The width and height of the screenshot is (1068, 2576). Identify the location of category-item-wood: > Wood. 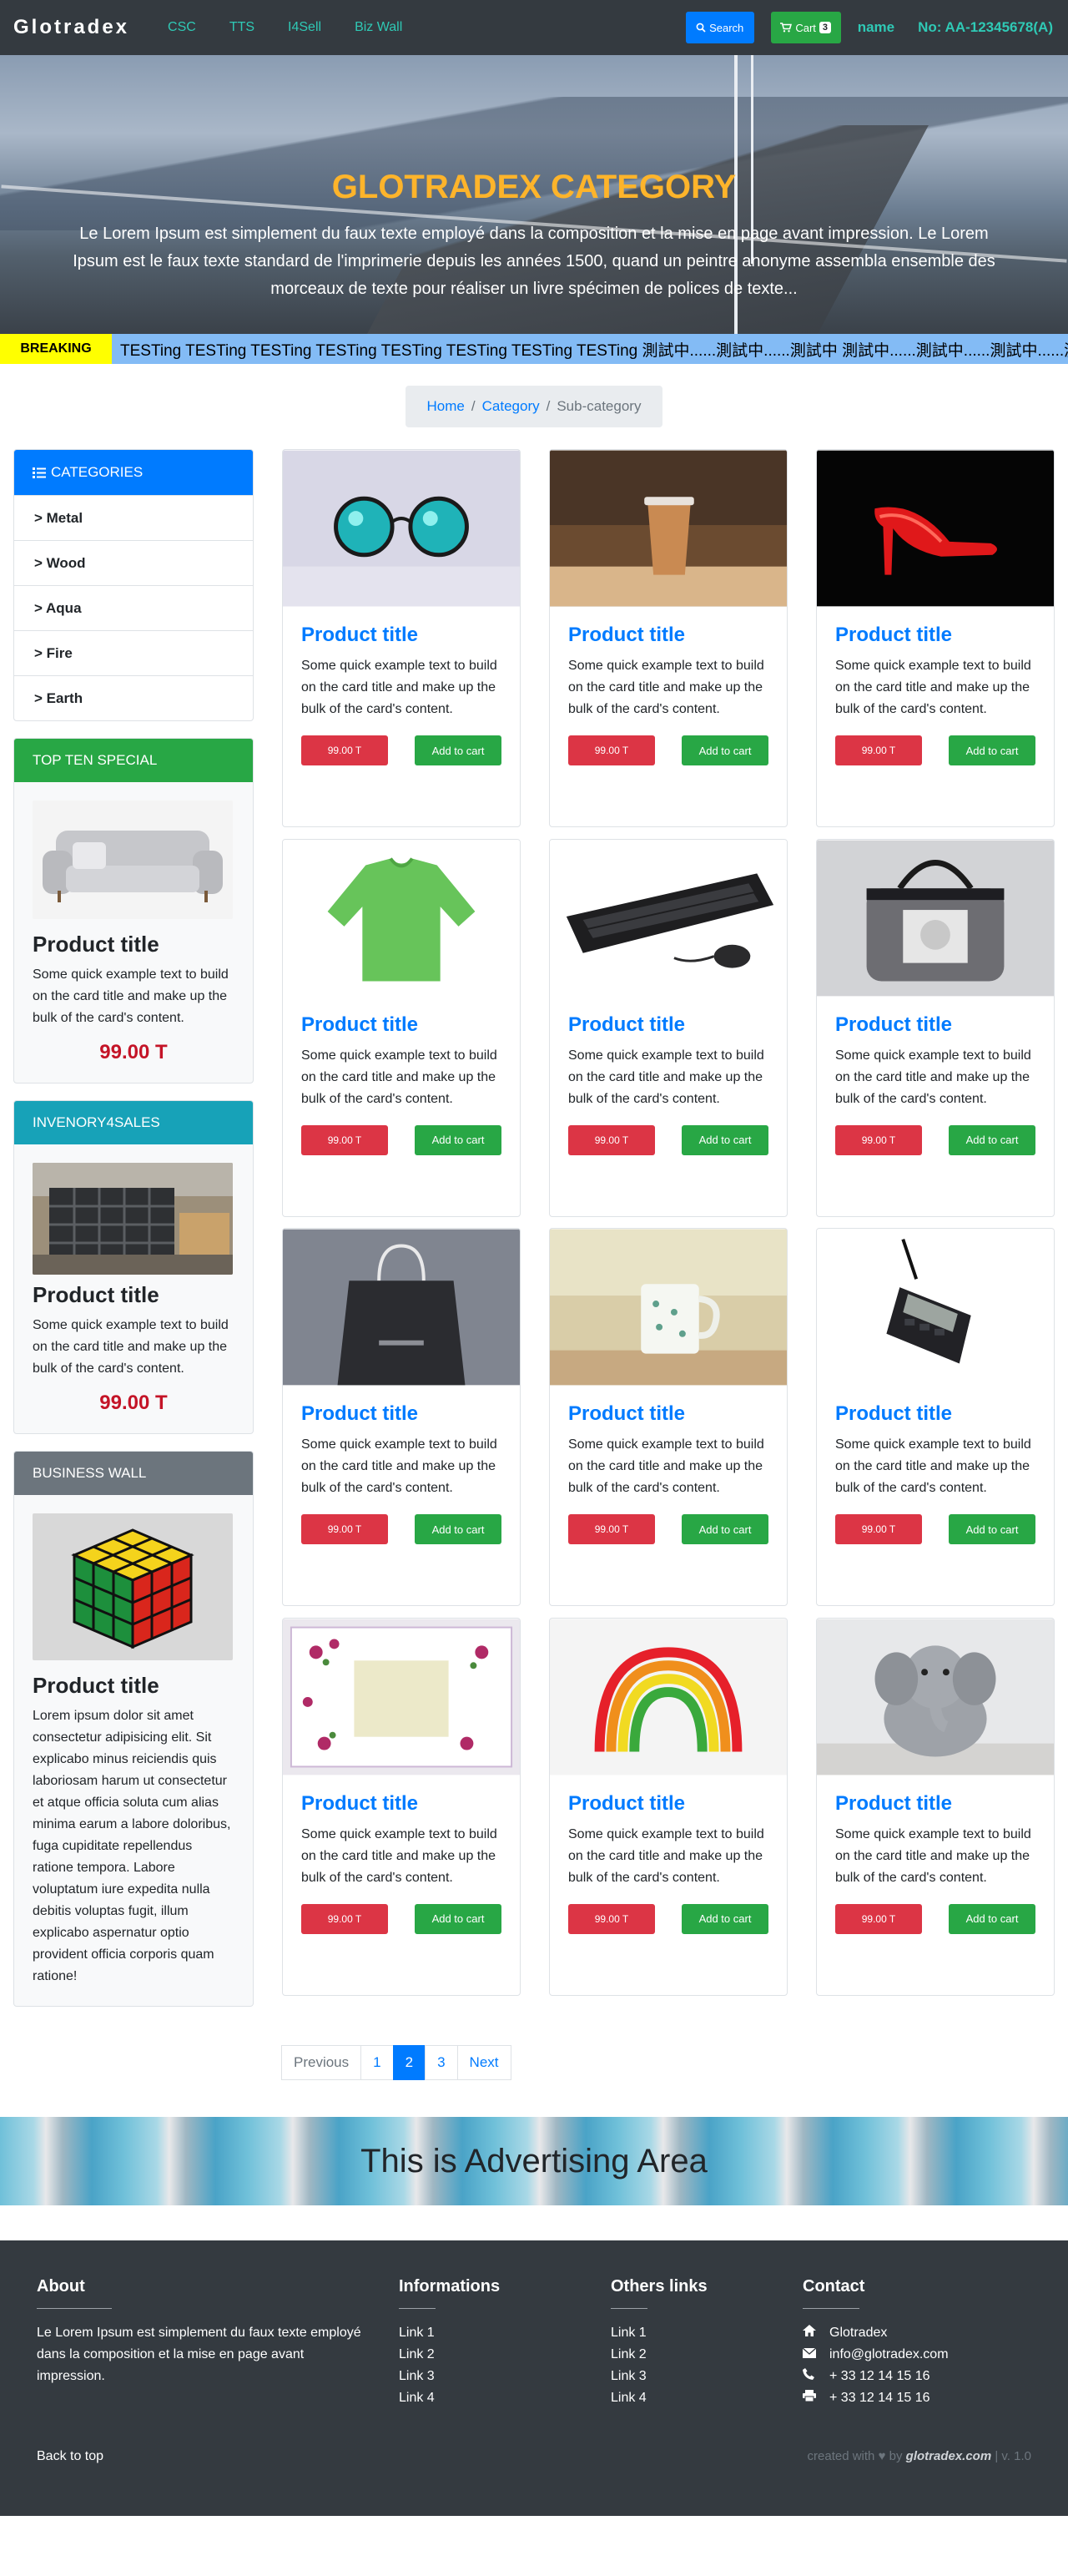
(133, 562).